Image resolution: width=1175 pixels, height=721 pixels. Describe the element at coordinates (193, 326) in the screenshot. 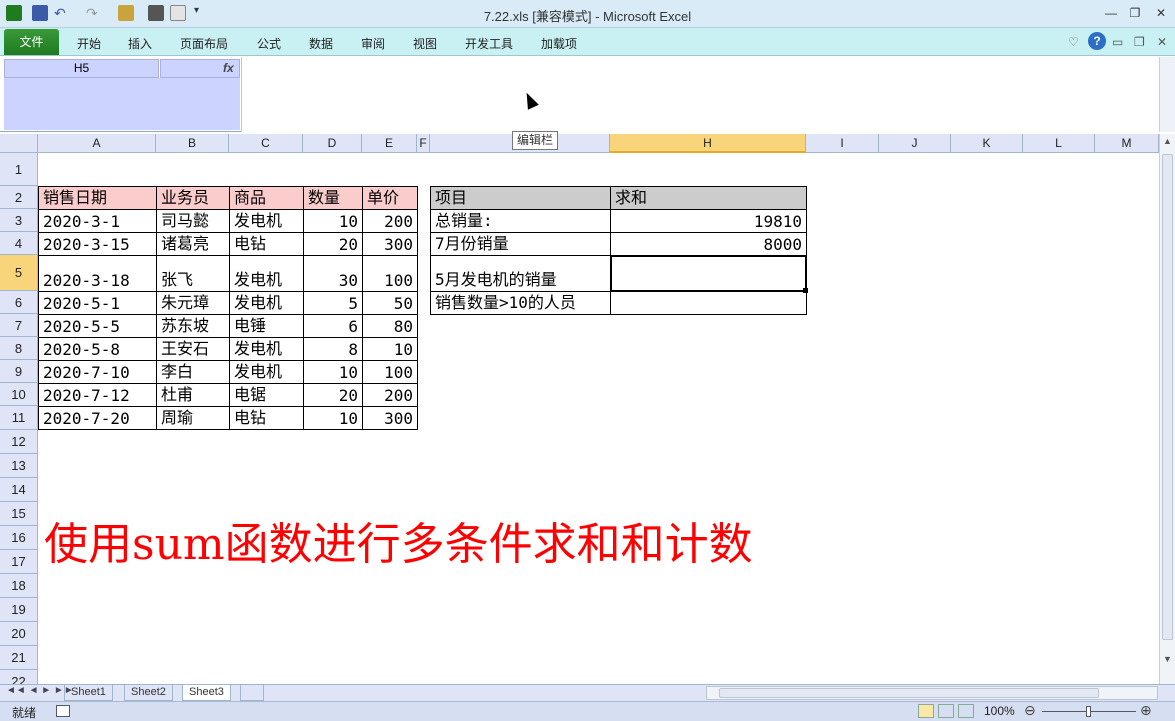

I see `table-cell: 苏东坡` at that location.